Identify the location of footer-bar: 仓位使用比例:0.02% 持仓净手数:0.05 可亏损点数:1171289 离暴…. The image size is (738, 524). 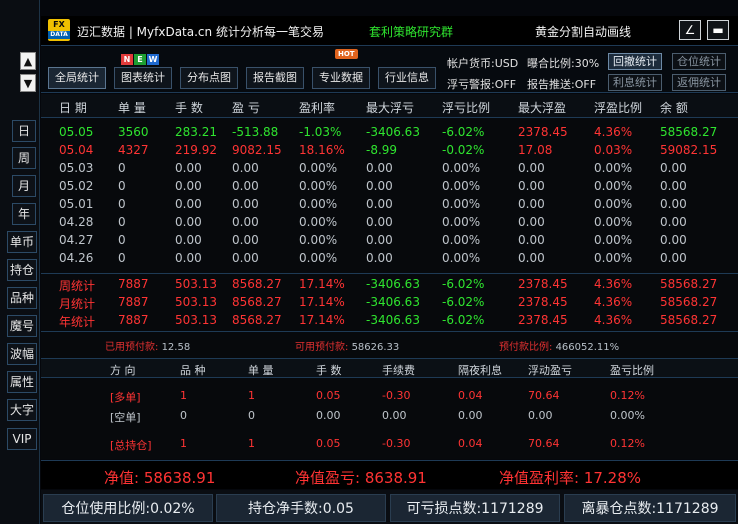
(389, 507).